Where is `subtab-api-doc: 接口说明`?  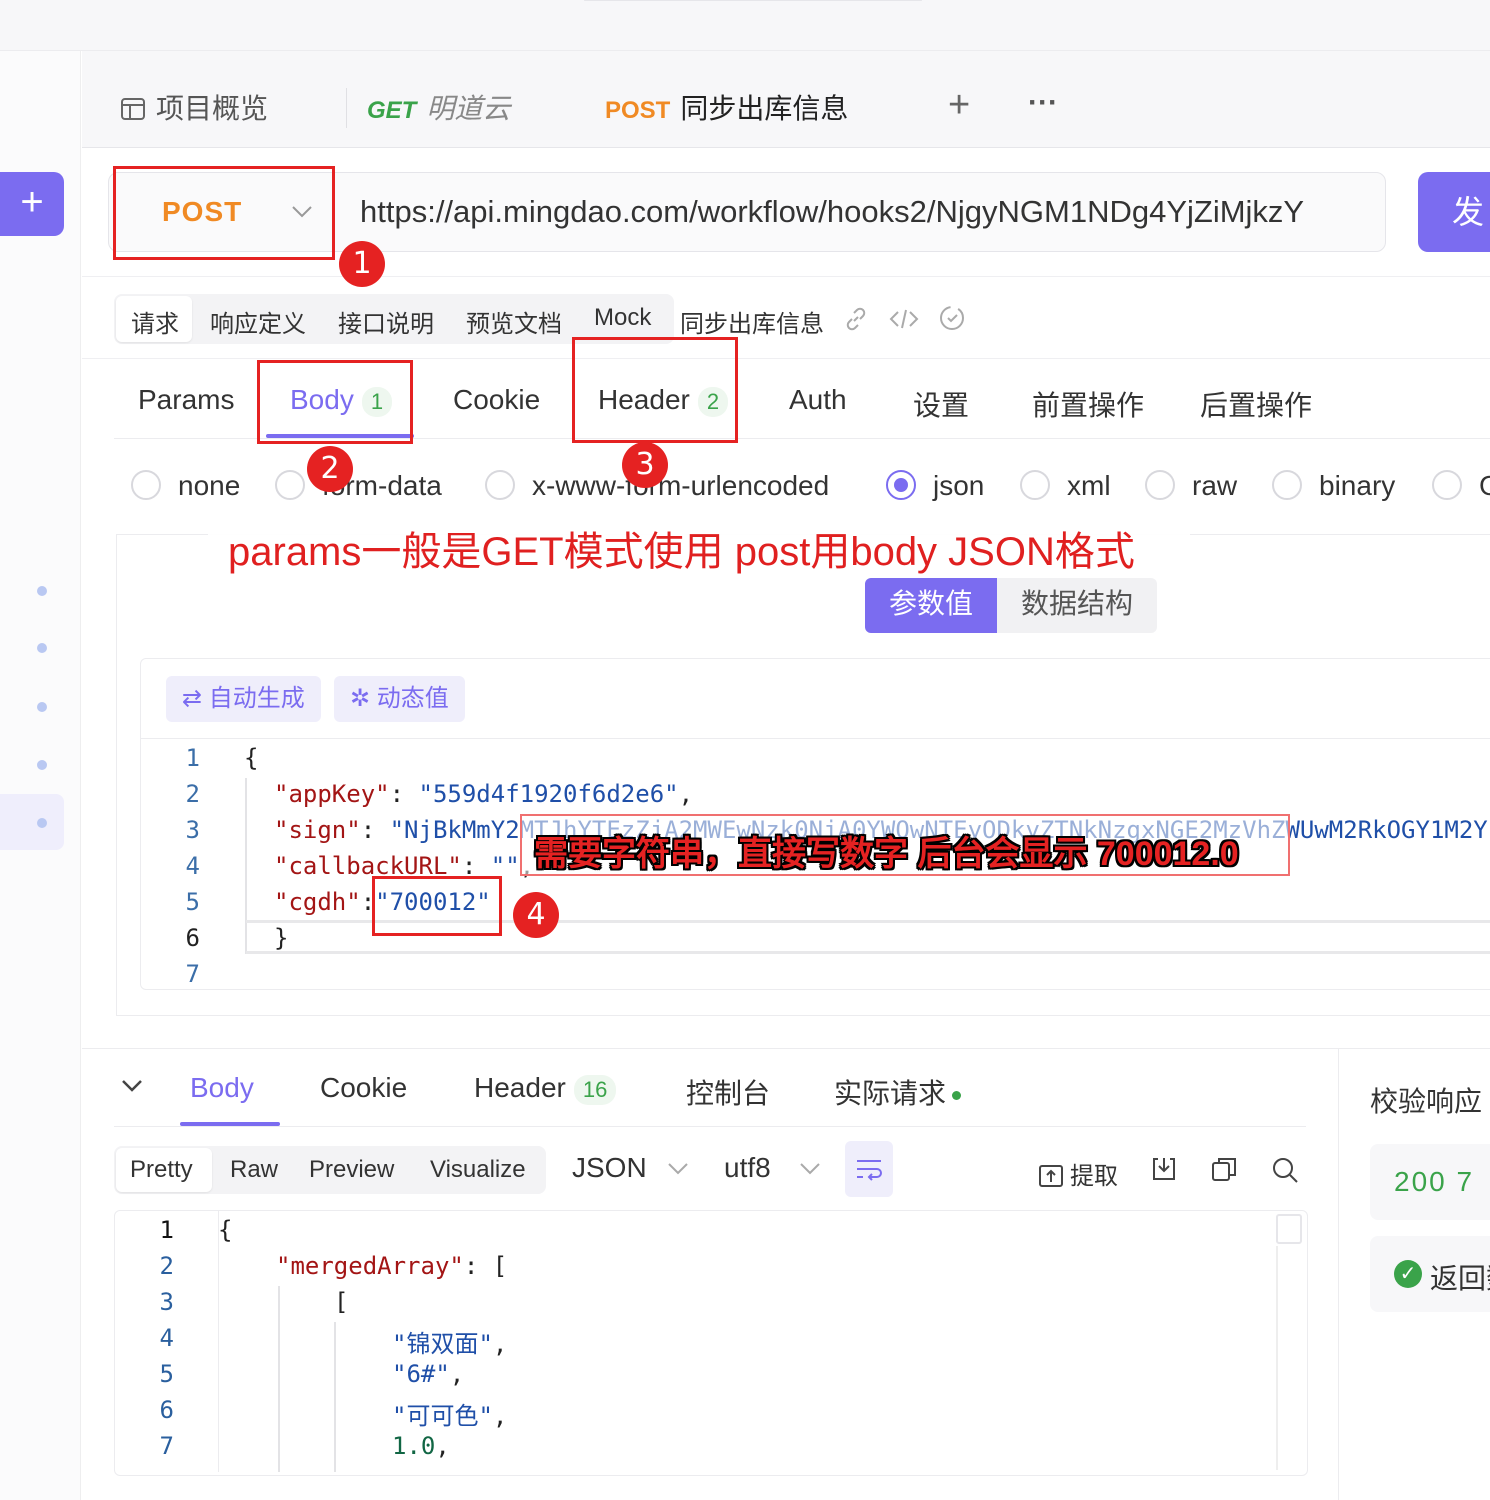 subtab-api-doc: 接口说明 is located at coordinates (386, 321).